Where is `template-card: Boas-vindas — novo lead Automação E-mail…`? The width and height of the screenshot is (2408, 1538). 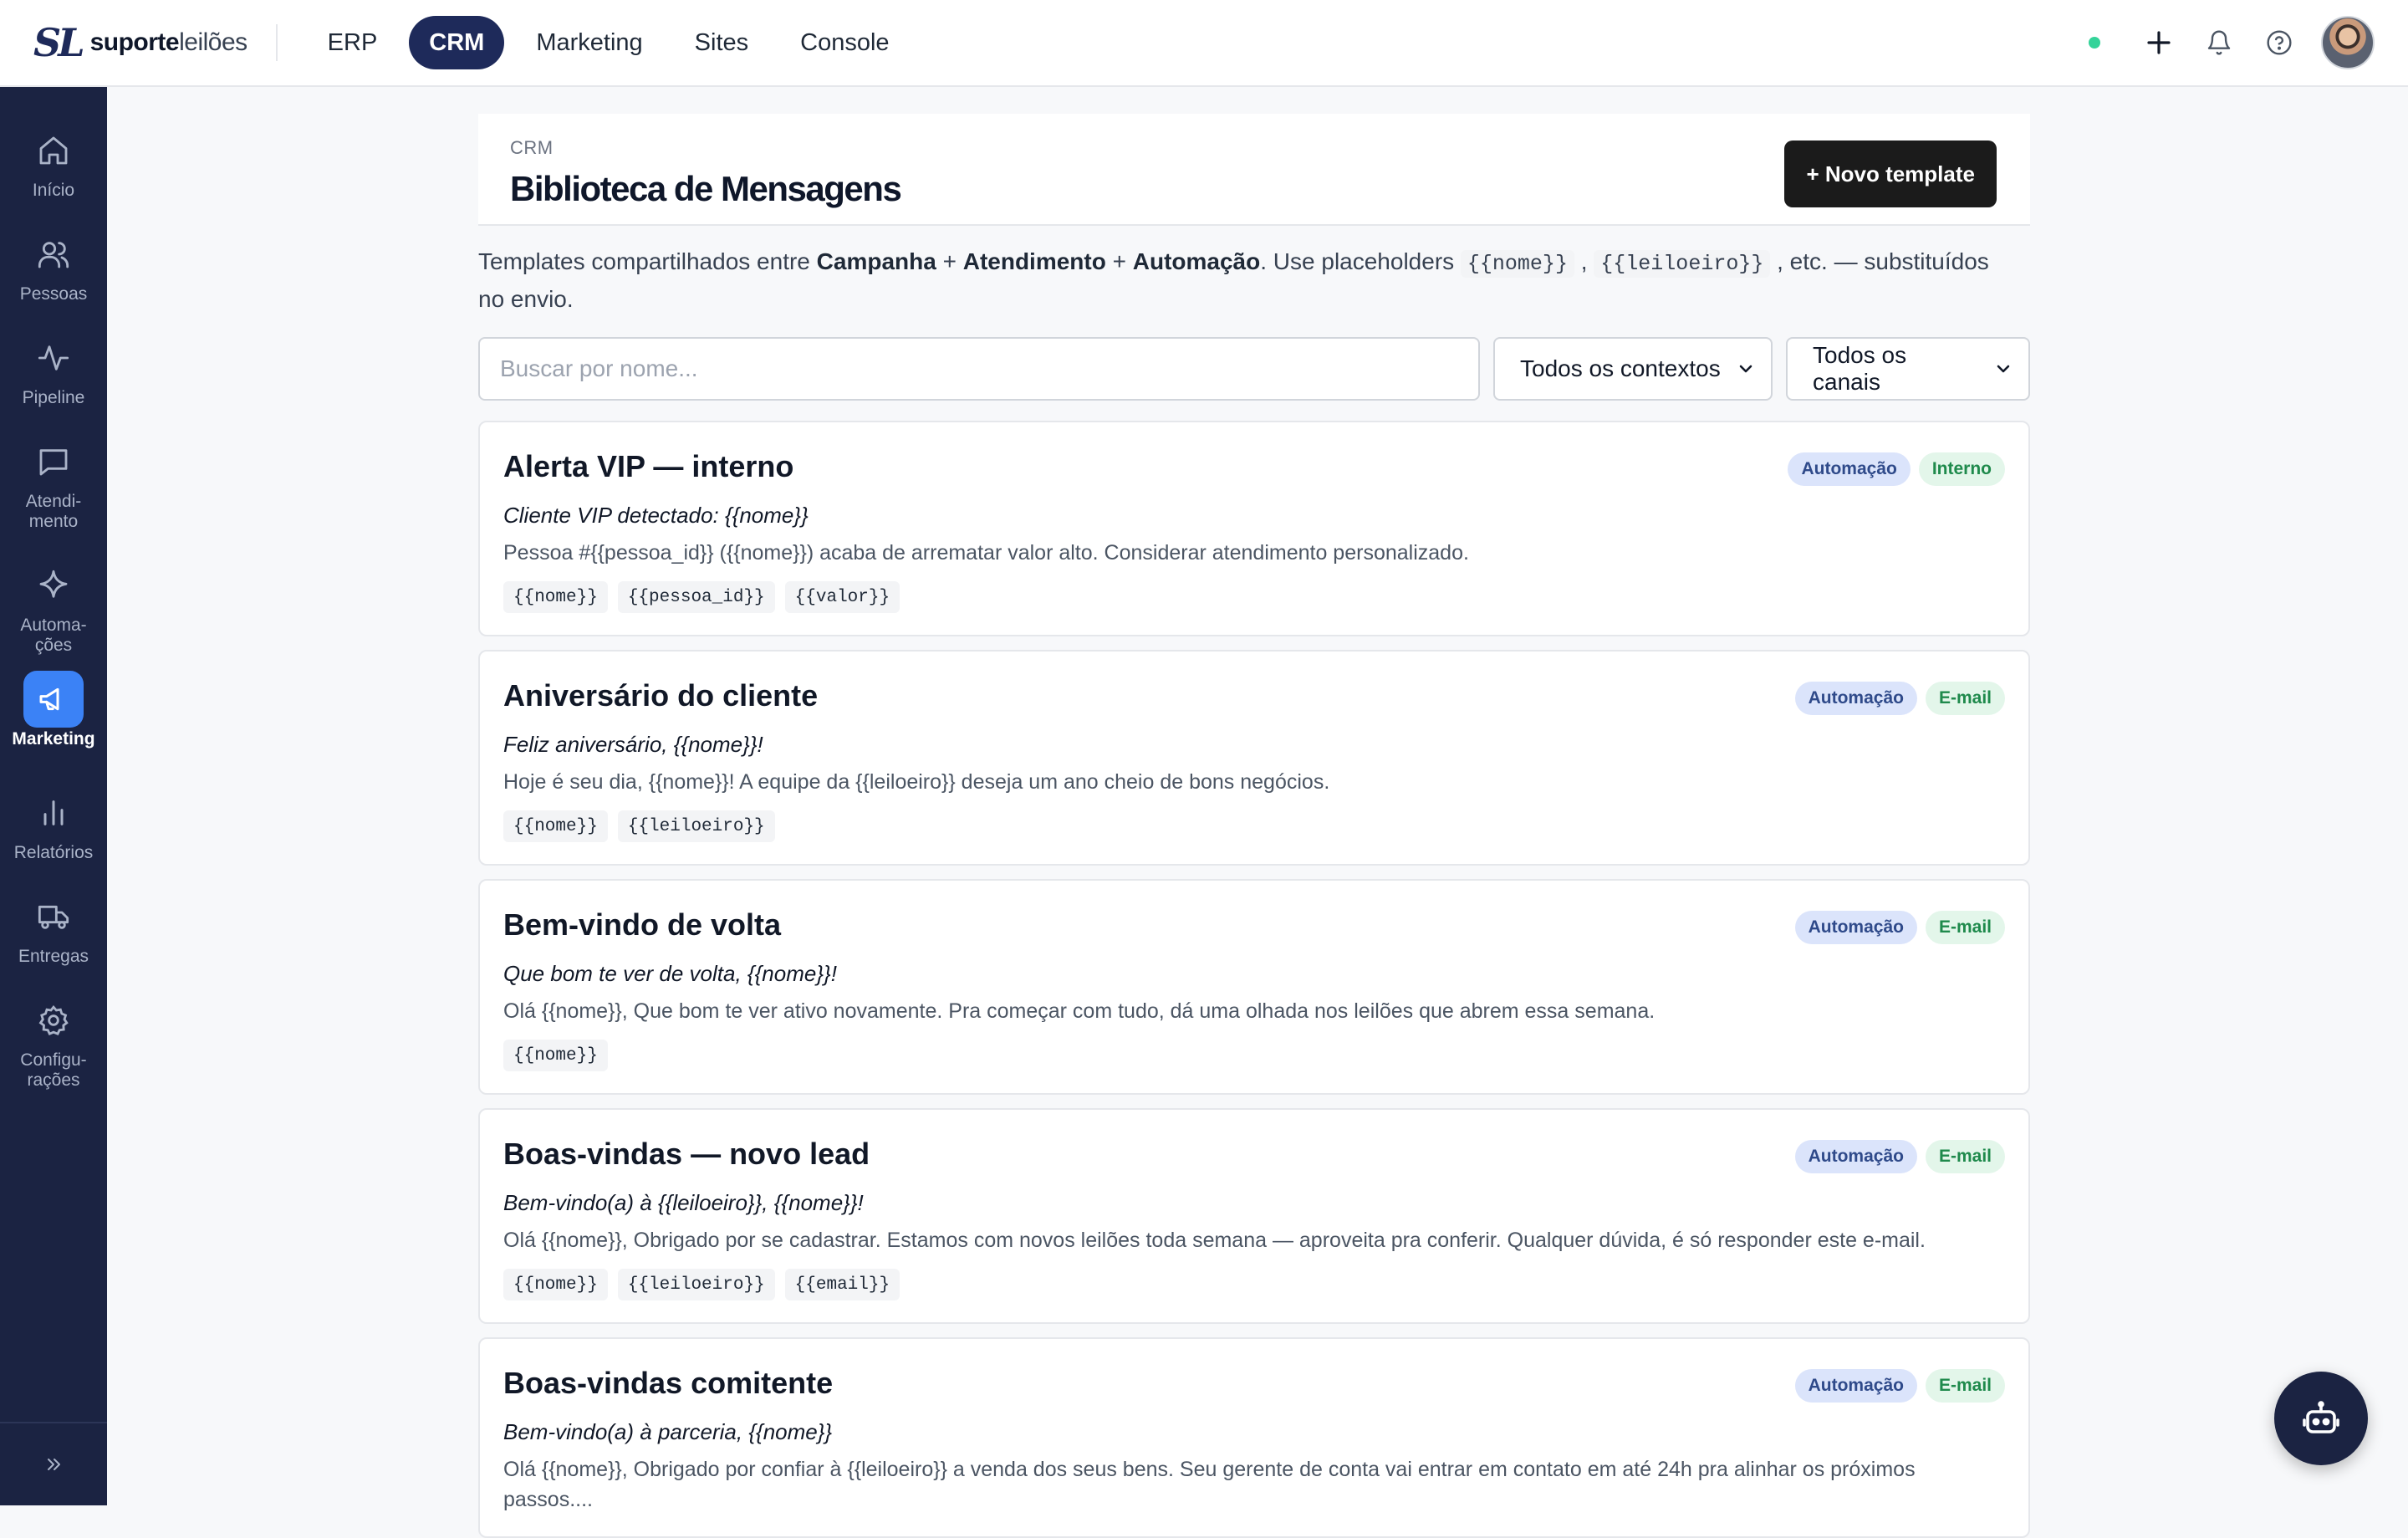
template-card: Boas-vindas — novo lead Automação E-mail… is located at coordinates (1254, 1216).